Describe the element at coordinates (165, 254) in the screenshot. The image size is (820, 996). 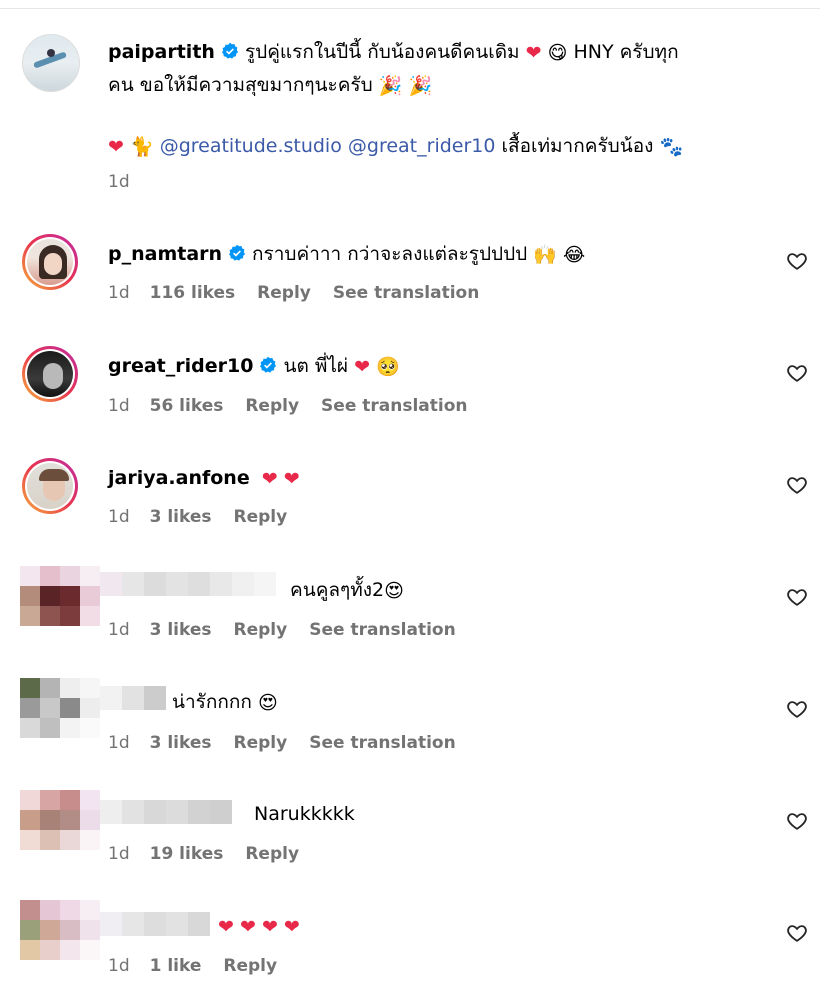
I see `comment-username: p_namtarn` at that location.